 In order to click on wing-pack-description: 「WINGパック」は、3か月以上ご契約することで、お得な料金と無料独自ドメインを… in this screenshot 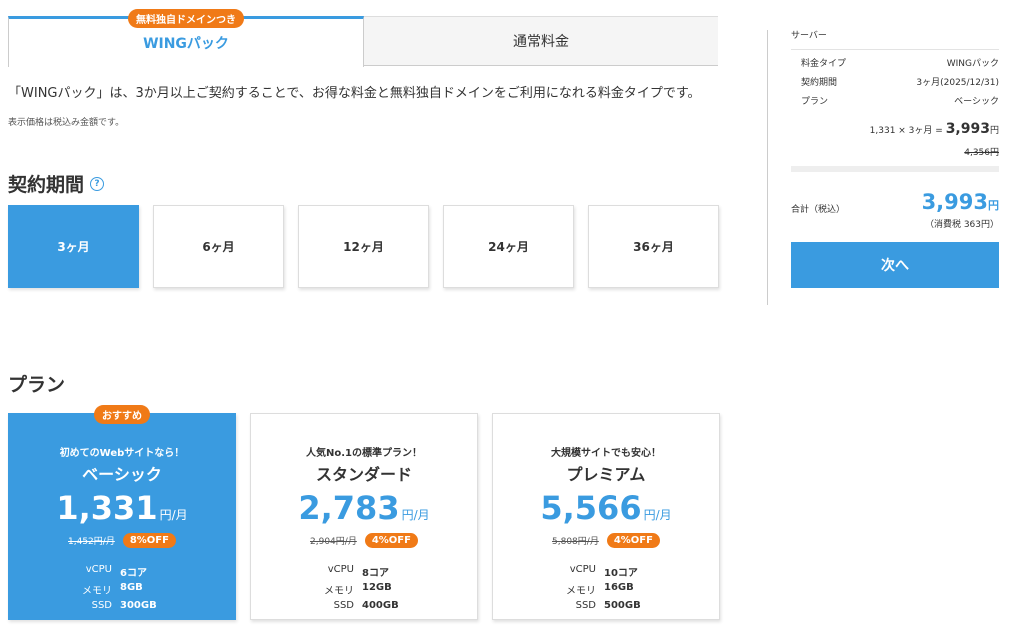, I will do `click(354, 93)`.